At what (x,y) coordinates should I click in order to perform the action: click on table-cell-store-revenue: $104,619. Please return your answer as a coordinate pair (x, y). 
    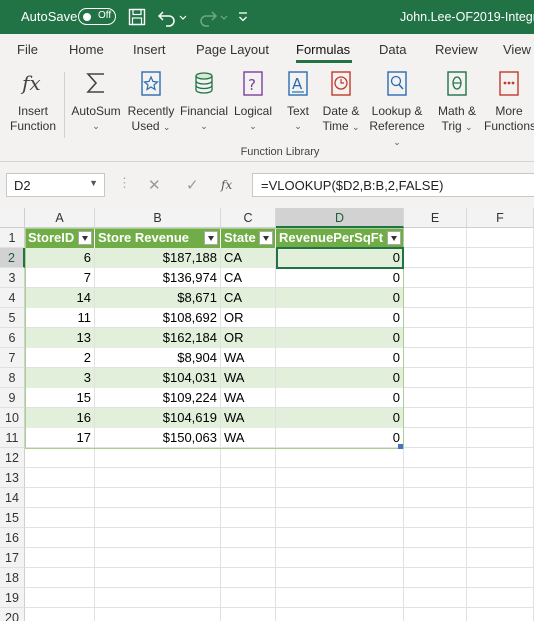
    Looking at the image, I should click on (157, 418).